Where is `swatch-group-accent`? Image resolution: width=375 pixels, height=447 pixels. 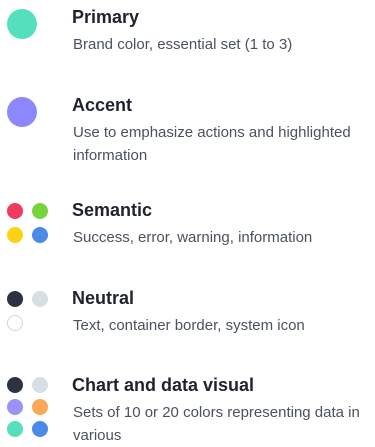 swatch-group-accent is located at coordinates (30, 124).